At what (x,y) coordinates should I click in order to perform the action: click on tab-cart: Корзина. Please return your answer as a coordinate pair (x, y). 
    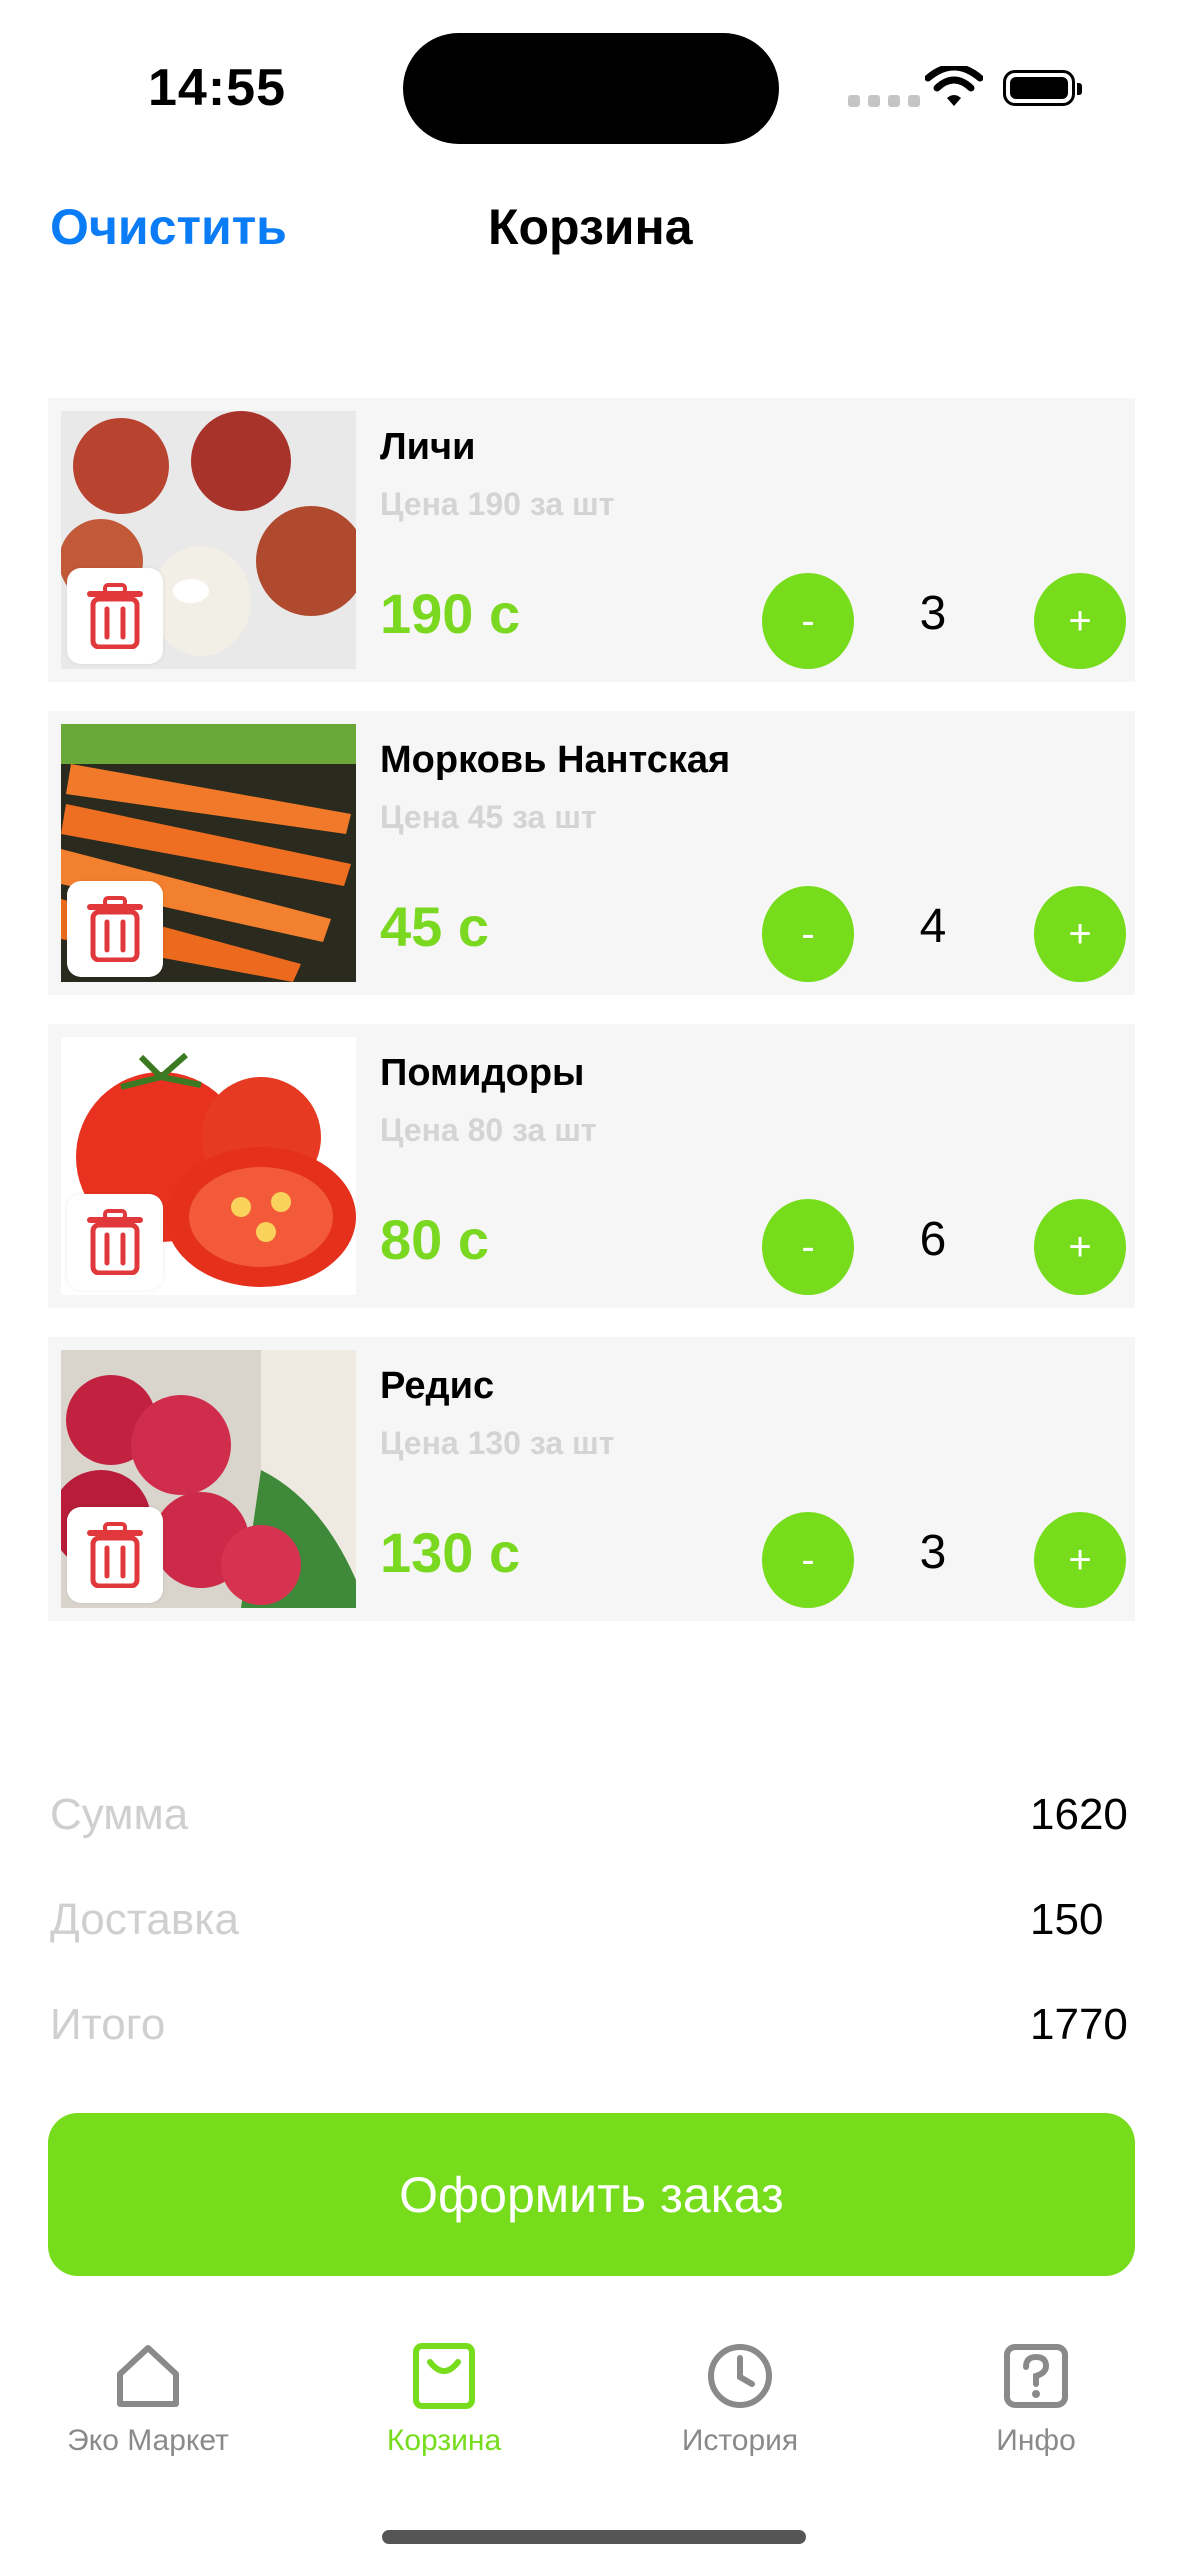
    Looking at the image, I should click on (444, 2399).